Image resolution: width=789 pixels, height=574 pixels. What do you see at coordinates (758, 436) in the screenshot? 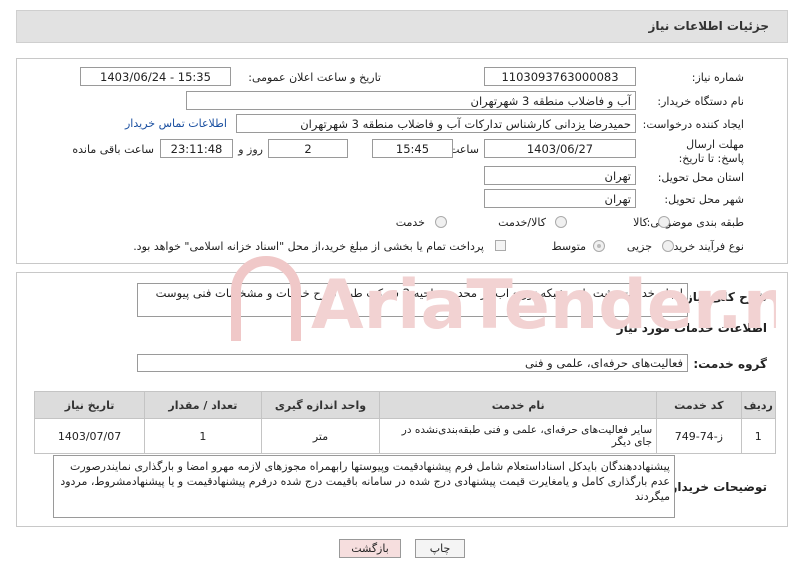
I see `cell-row: 1` at bounding box center [758, 436].